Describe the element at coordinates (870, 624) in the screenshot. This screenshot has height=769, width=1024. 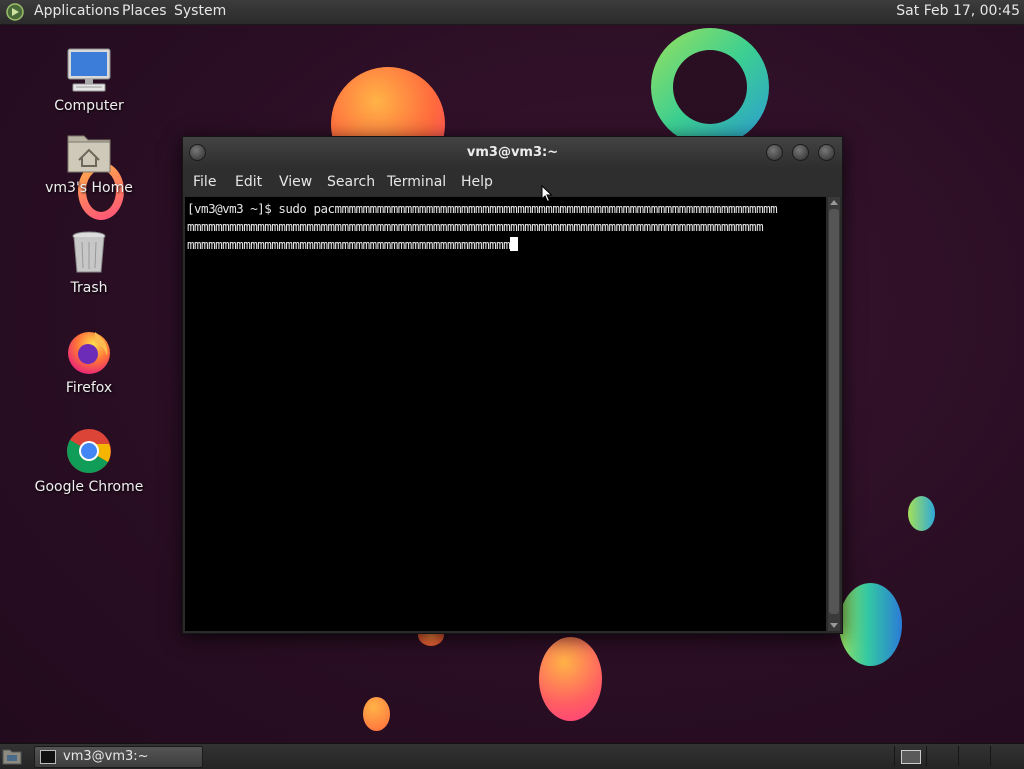
I see `wallpaper-green-blue-blob` at that location.